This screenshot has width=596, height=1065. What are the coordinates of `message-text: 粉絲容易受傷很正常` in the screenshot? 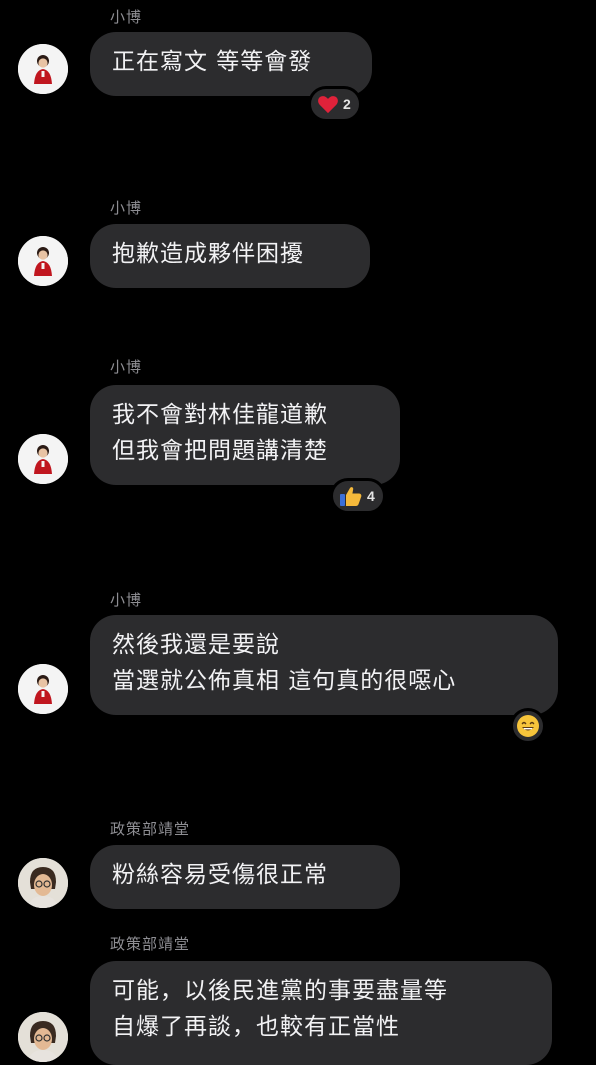 It's located at (220, 875).